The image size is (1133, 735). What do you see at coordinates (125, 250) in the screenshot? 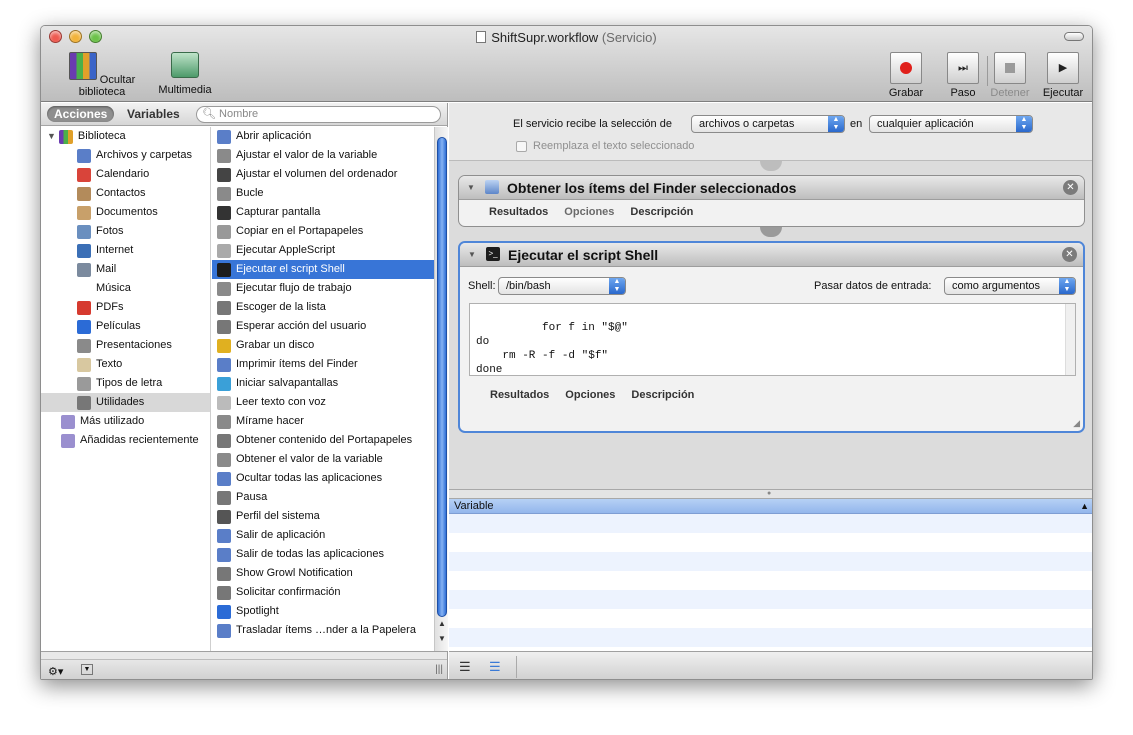
I see `library-category: Internet` at bounding box center [125, 250].